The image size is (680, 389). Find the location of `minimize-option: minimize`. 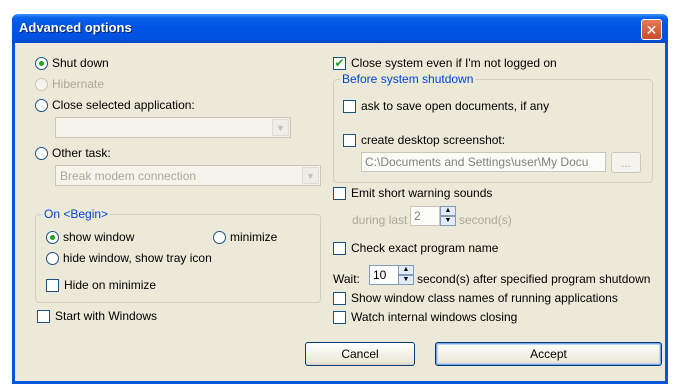

minimize-option: minimize is located at coordinates (245, 237).